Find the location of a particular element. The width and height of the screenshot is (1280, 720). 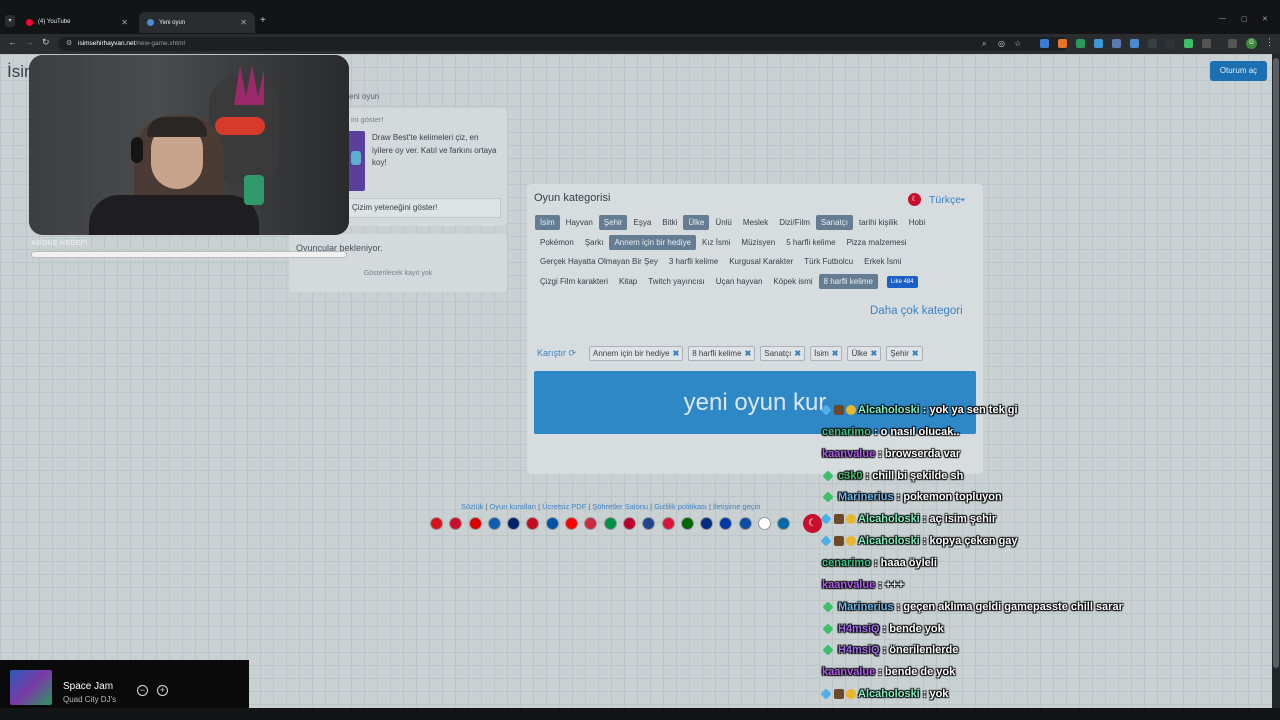

footer-link: Ücretsiz PDF is located at coordinates (564, 506).